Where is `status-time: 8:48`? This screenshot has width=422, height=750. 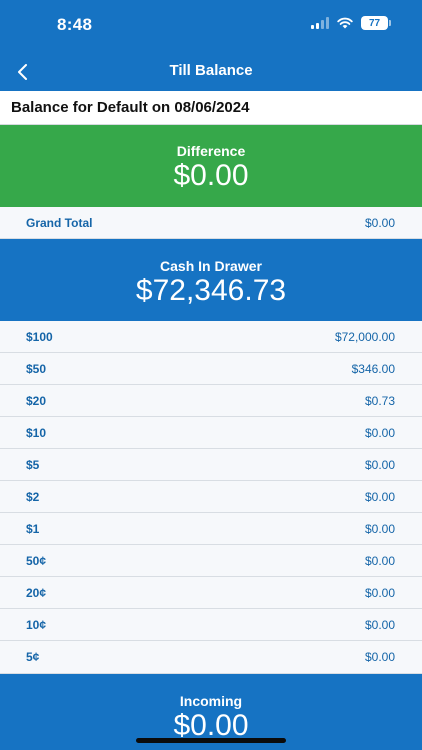 status-time: 8:48 is located at coordinates (75, 24).